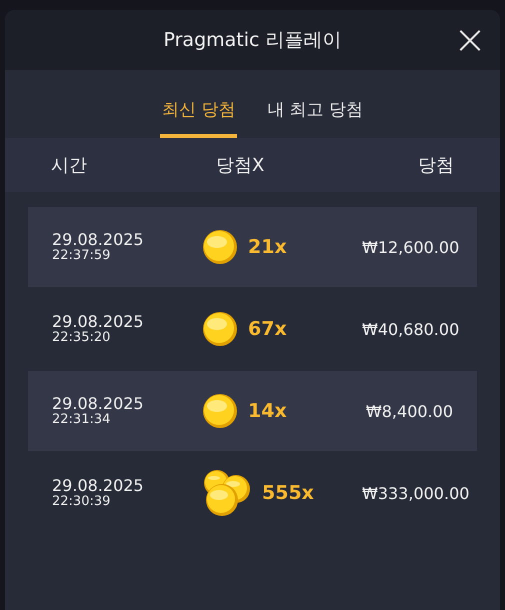  I want to click on dialog-title: Pragmatic 리플레이, so click(252, 40).